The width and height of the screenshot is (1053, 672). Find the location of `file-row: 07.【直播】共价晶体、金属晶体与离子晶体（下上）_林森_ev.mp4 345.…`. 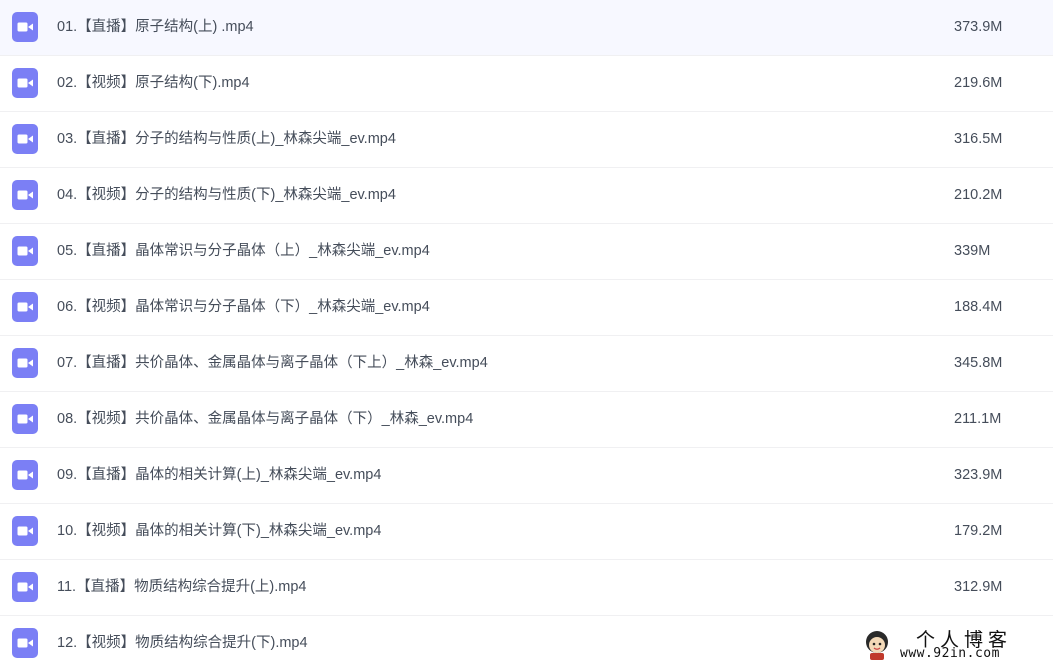

file-row: 07.【直播】共价晶体、金属晶体与离子晶体（下上）_林森_ev.mp4 345.… is located at coordinates (526, 364).